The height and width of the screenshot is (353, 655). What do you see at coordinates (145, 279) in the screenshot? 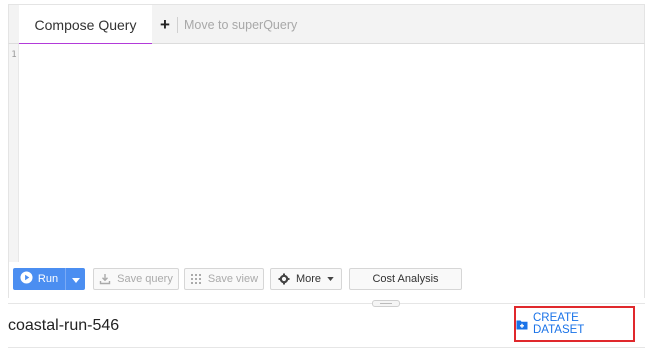
I see `save-query-label: Save query` at bounding box center [145, 279].